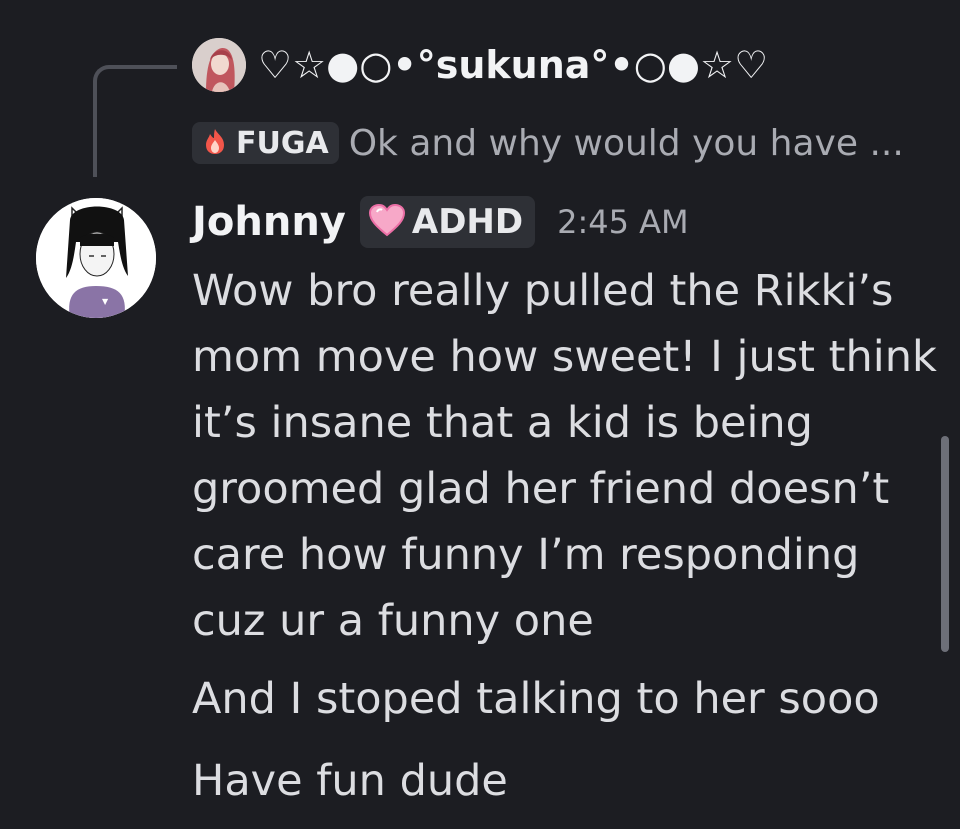 This screenshot has width=960, height=829. I want to click on message-text: Have fun dude, so click(350, 781).